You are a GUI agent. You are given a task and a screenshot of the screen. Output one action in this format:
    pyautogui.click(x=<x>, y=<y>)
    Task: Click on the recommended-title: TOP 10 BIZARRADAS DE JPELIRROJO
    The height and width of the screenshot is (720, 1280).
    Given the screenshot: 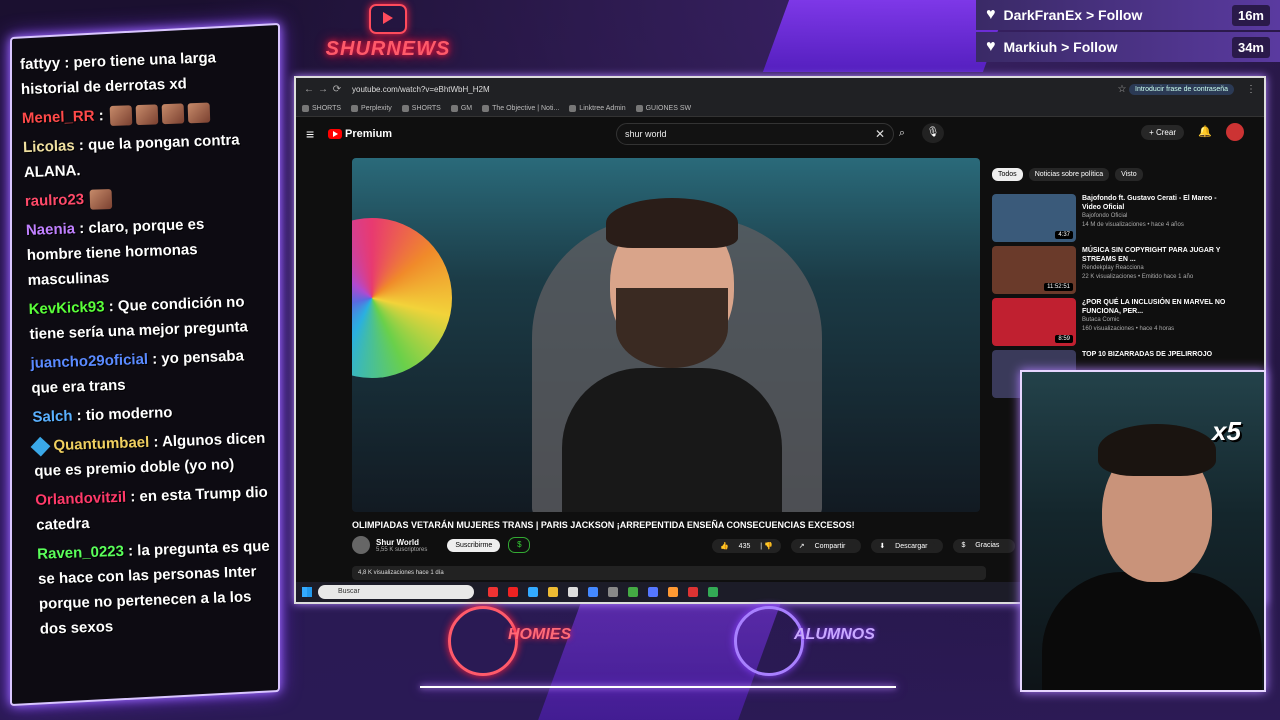 What is the action you would take?
    pyautogui.click(x=1157, y=354)
    